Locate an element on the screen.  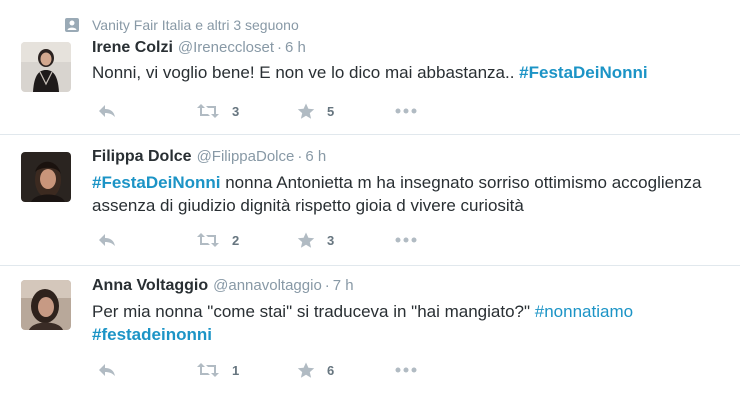
favorite-button: 6 is located at coordinates (315, 370).